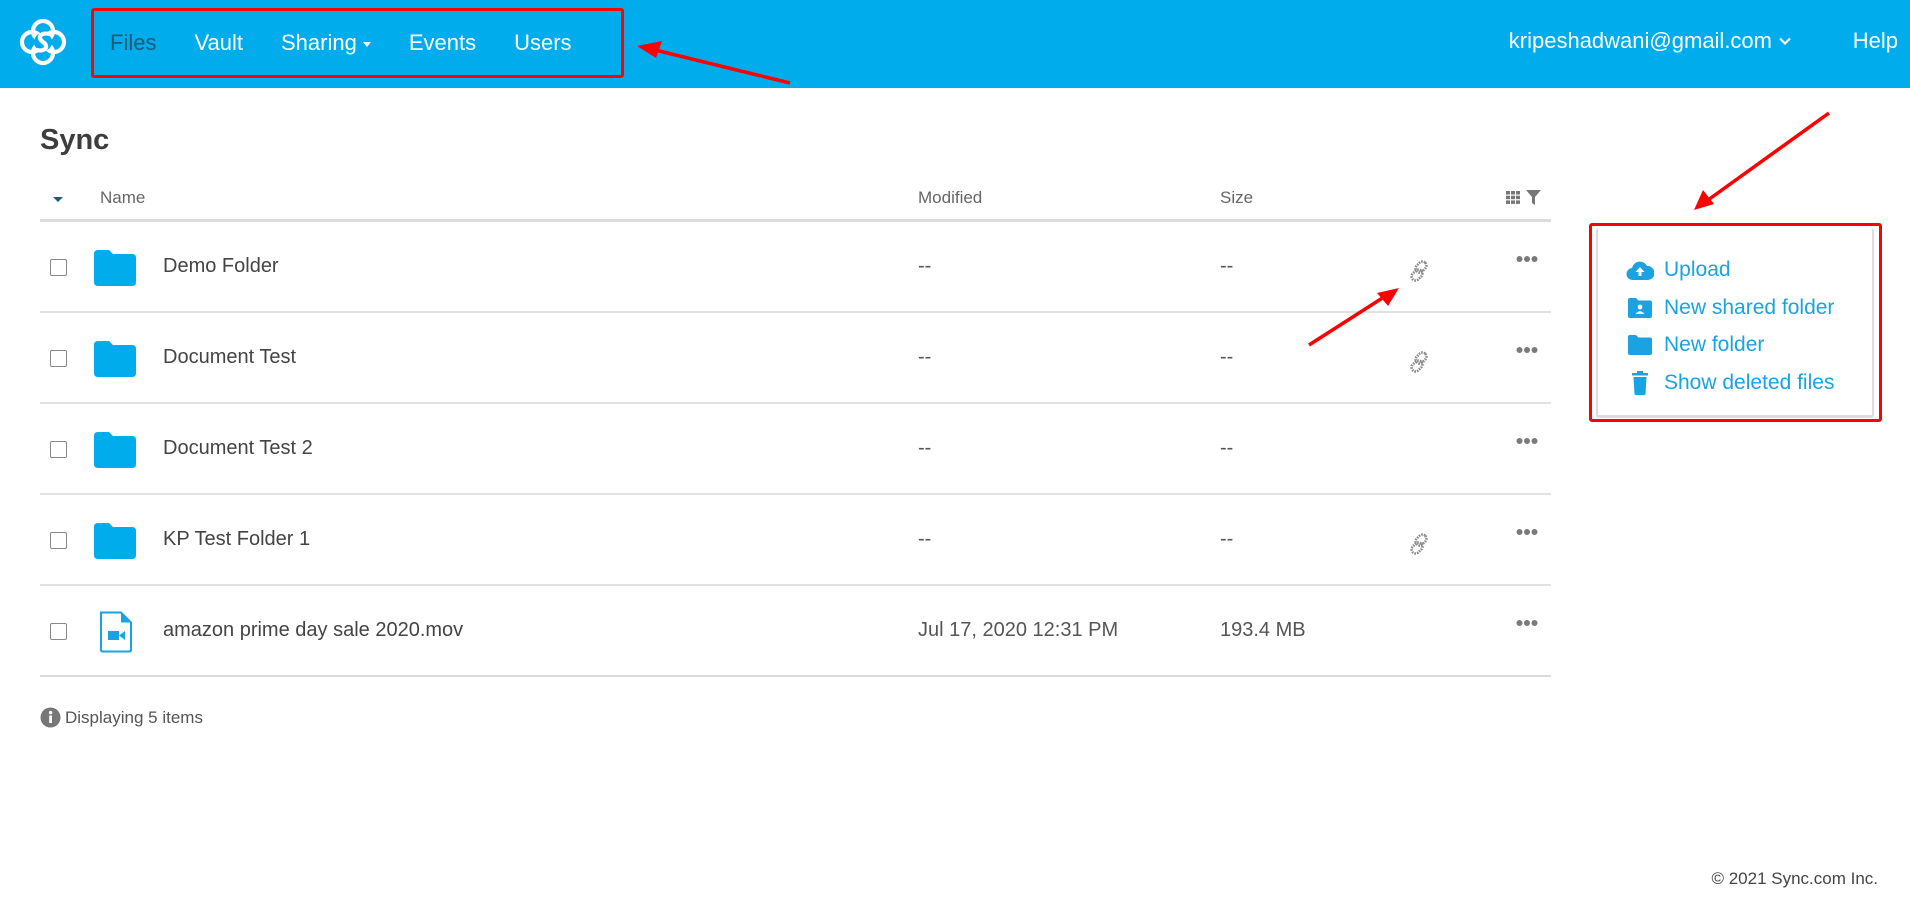  I want to click on show-deleted-files-button: Show deleted files, so click(1730, 383).